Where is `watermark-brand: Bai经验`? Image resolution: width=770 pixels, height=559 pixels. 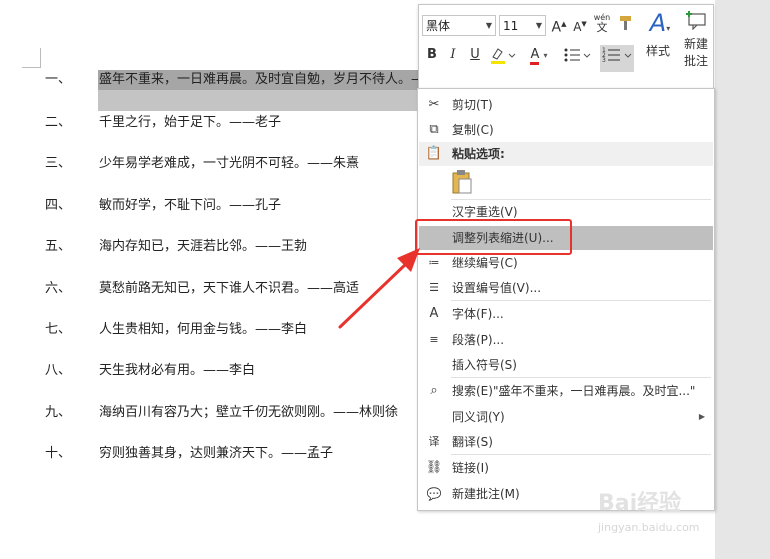
watermark-brand: Bai经验 is located at coordinates (640, 503).